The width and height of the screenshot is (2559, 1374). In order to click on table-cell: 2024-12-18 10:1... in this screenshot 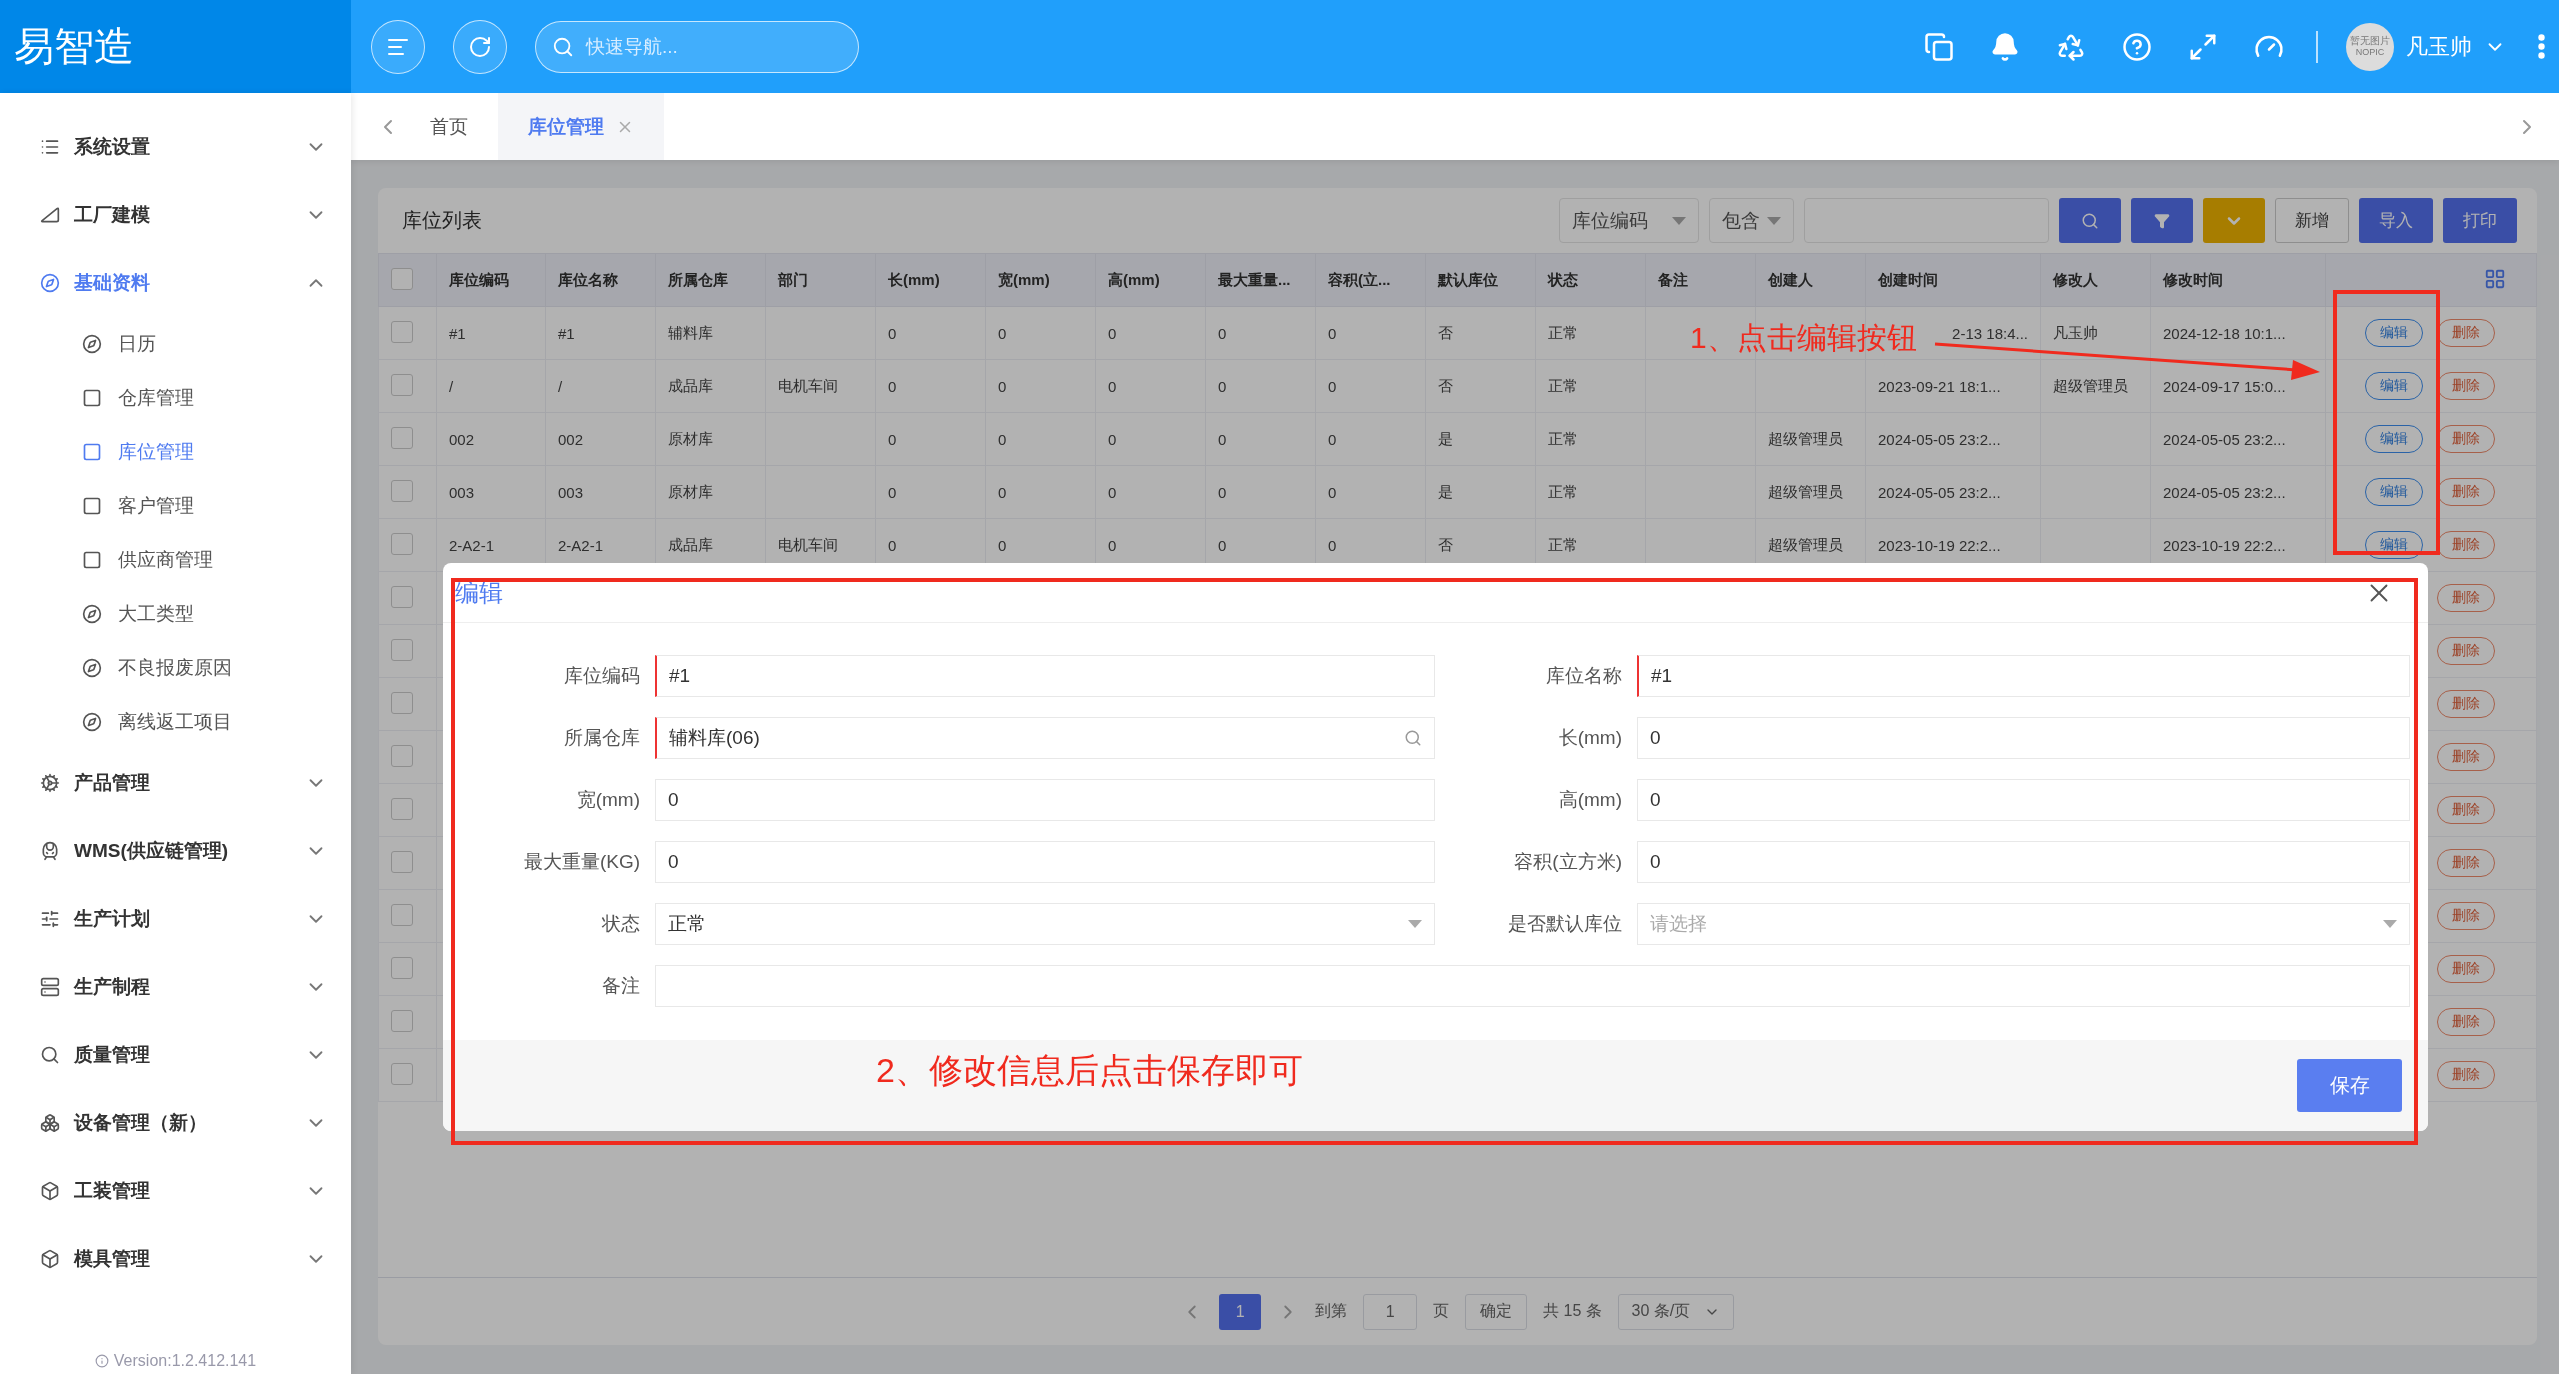, I will do `click(2224, 333)`.